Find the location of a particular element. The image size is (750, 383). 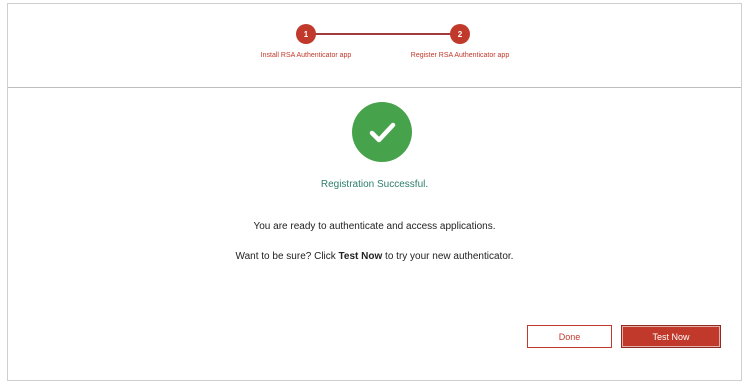

stepper-connector is located at coordinates (390, 34).